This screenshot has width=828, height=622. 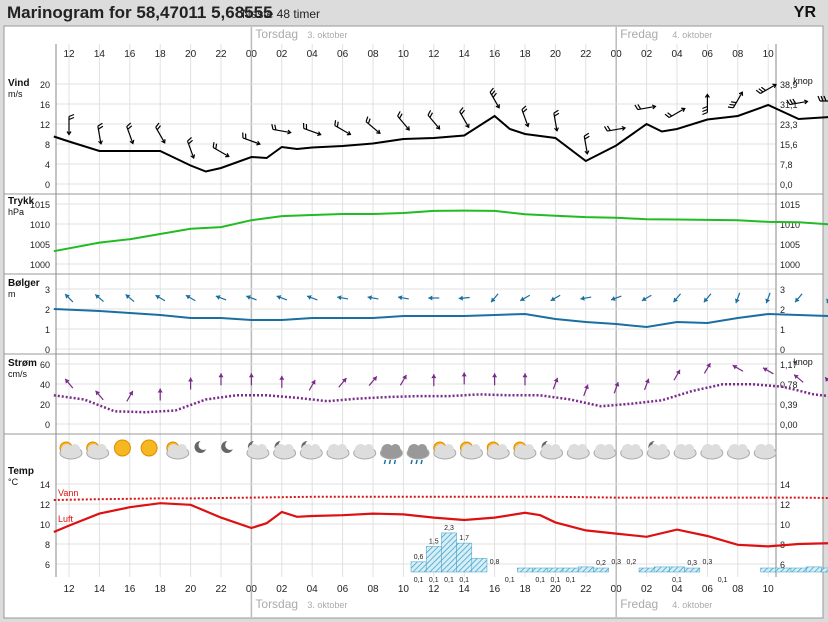 I want to click on precip-max-label: 0,6, so click(x=419, y=557).